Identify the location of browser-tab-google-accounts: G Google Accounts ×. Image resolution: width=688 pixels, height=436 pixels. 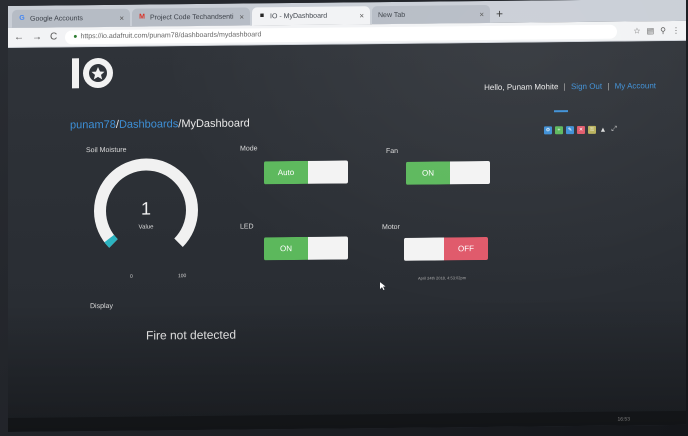
(71, 18).